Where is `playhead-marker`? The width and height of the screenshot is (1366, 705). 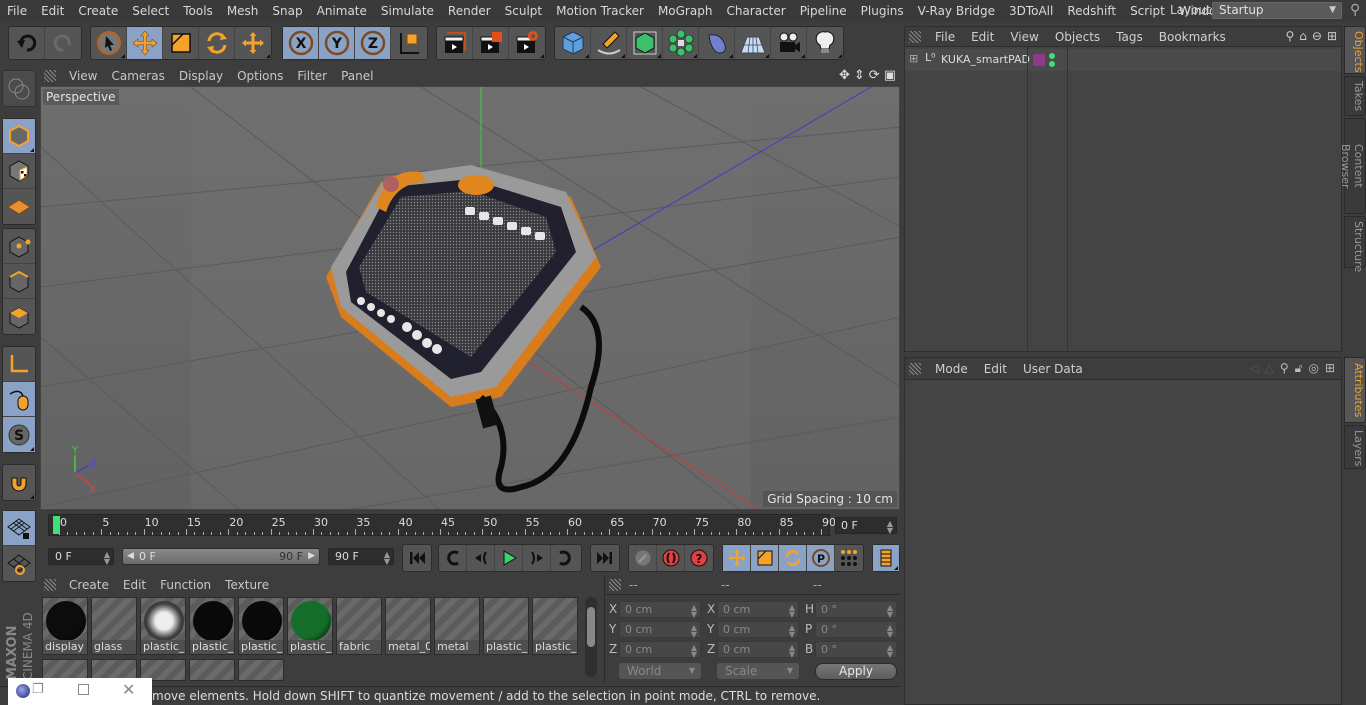
playhead-marker is located at coordinates (56, 525).